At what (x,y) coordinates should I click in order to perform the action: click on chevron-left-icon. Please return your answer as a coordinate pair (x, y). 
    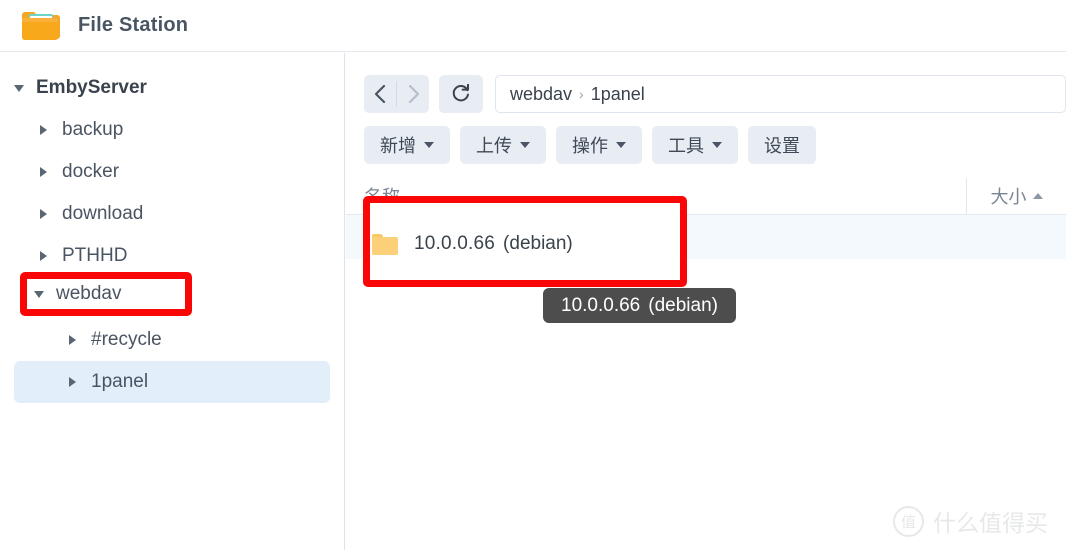
    Looking at the image, I should click on (379, 94).